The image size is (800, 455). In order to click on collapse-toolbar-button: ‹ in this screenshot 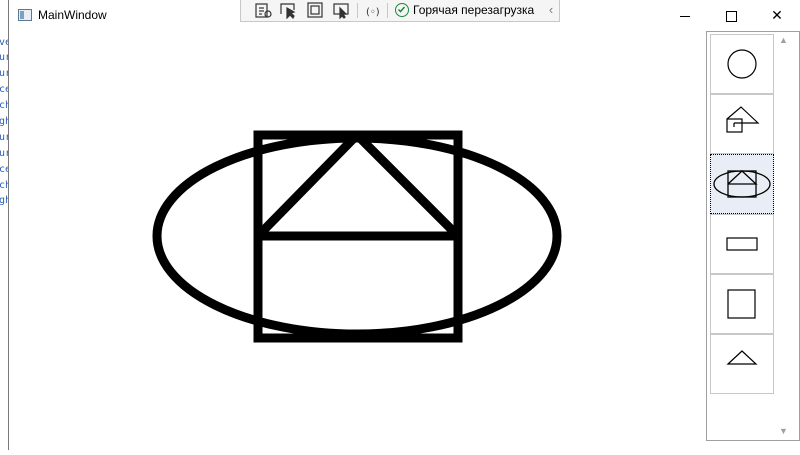, I will do `click(551, 10)`.